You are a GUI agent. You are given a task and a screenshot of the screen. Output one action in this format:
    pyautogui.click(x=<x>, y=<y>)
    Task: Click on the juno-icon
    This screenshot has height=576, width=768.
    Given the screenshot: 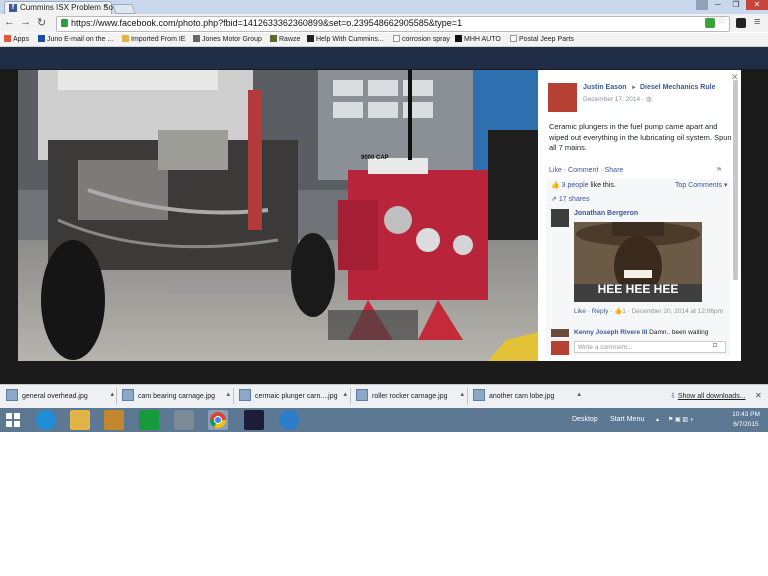 What is the action you would take?
    pyautogui.click(x=41, y=38)
    